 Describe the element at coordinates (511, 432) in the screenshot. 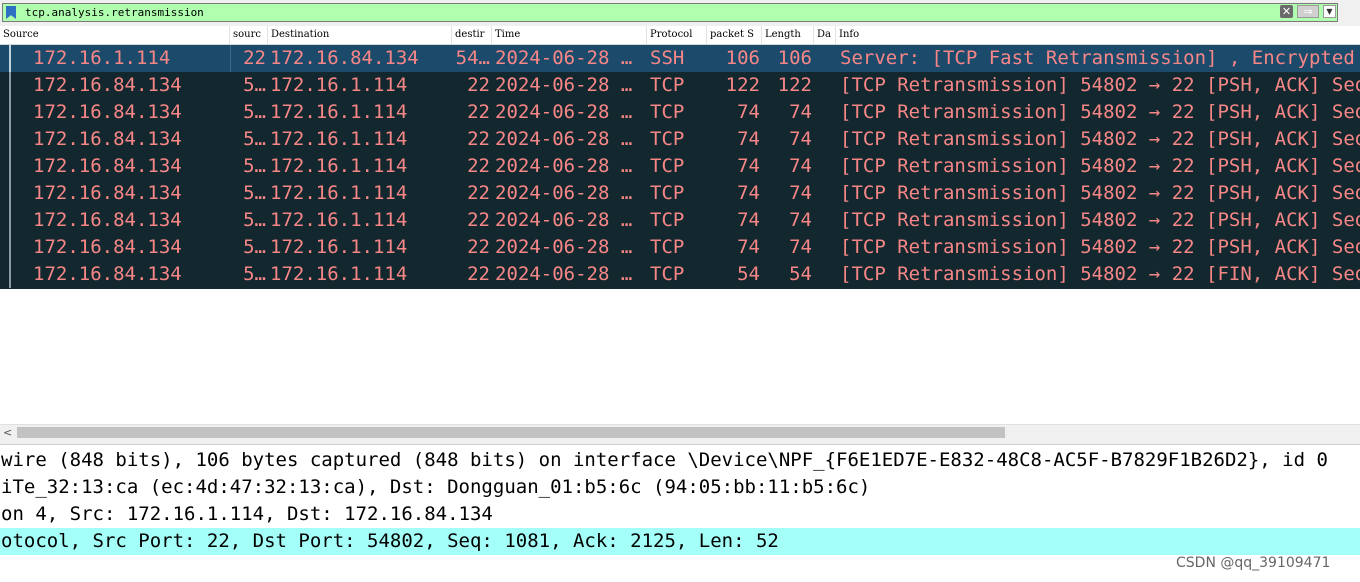

I see `scrollbar-thumb` at that location.